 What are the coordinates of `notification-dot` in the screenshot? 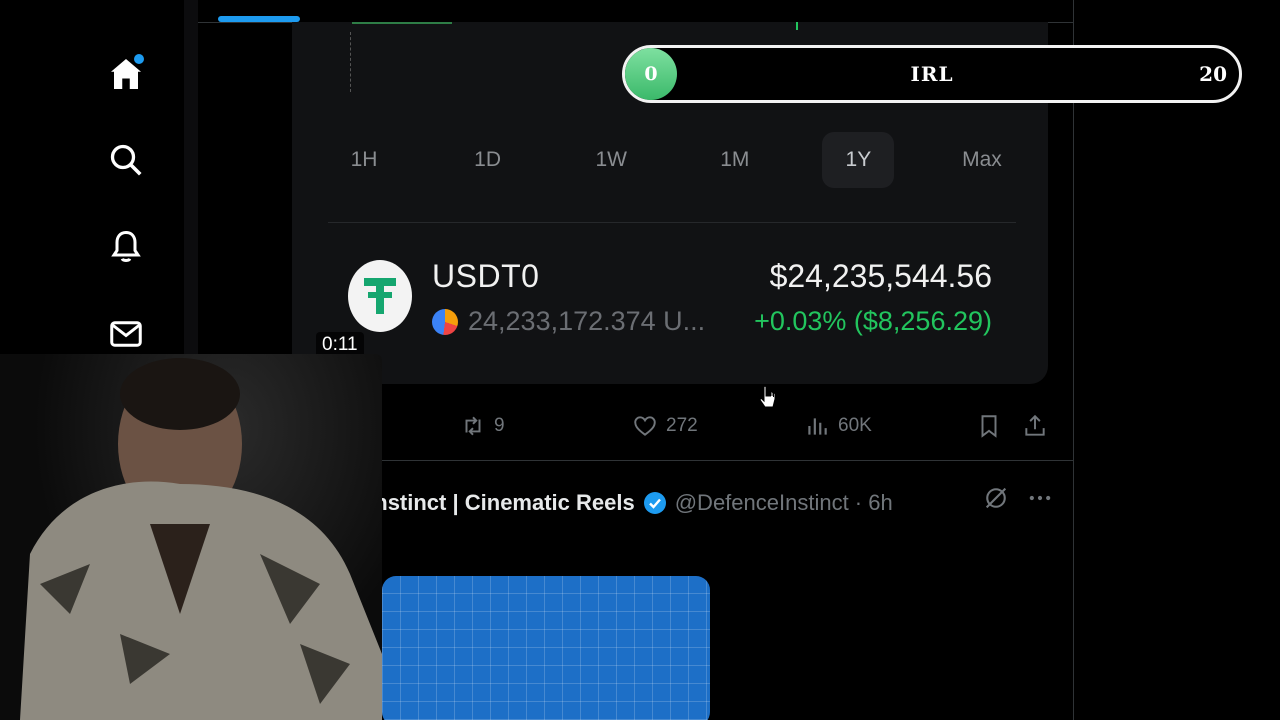 It's located at (139, 59).